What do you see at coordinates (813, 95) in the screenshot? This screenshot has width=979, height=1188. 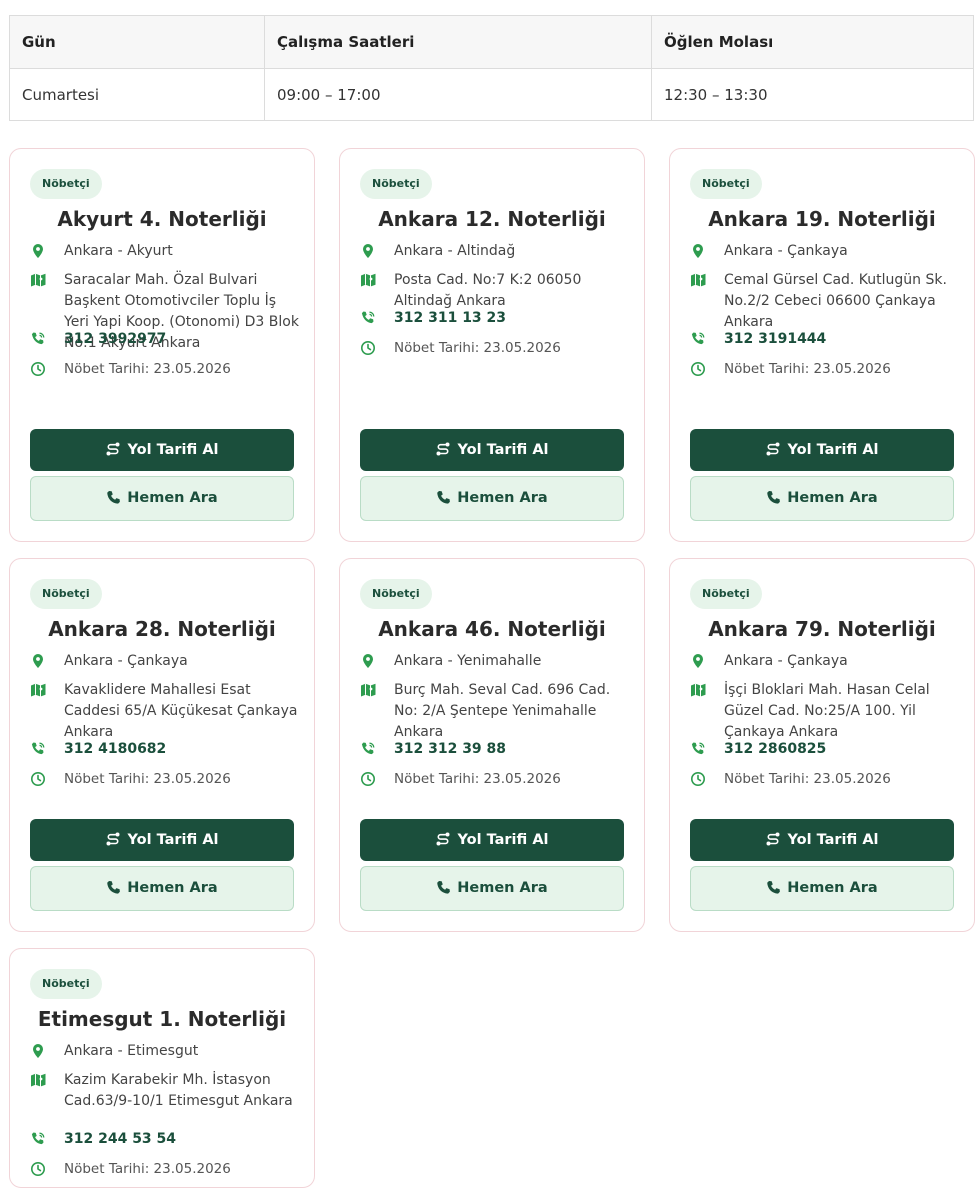 I see `table-cell-lunch: 12:30 – 13:30` at bounding box center [813, 95].